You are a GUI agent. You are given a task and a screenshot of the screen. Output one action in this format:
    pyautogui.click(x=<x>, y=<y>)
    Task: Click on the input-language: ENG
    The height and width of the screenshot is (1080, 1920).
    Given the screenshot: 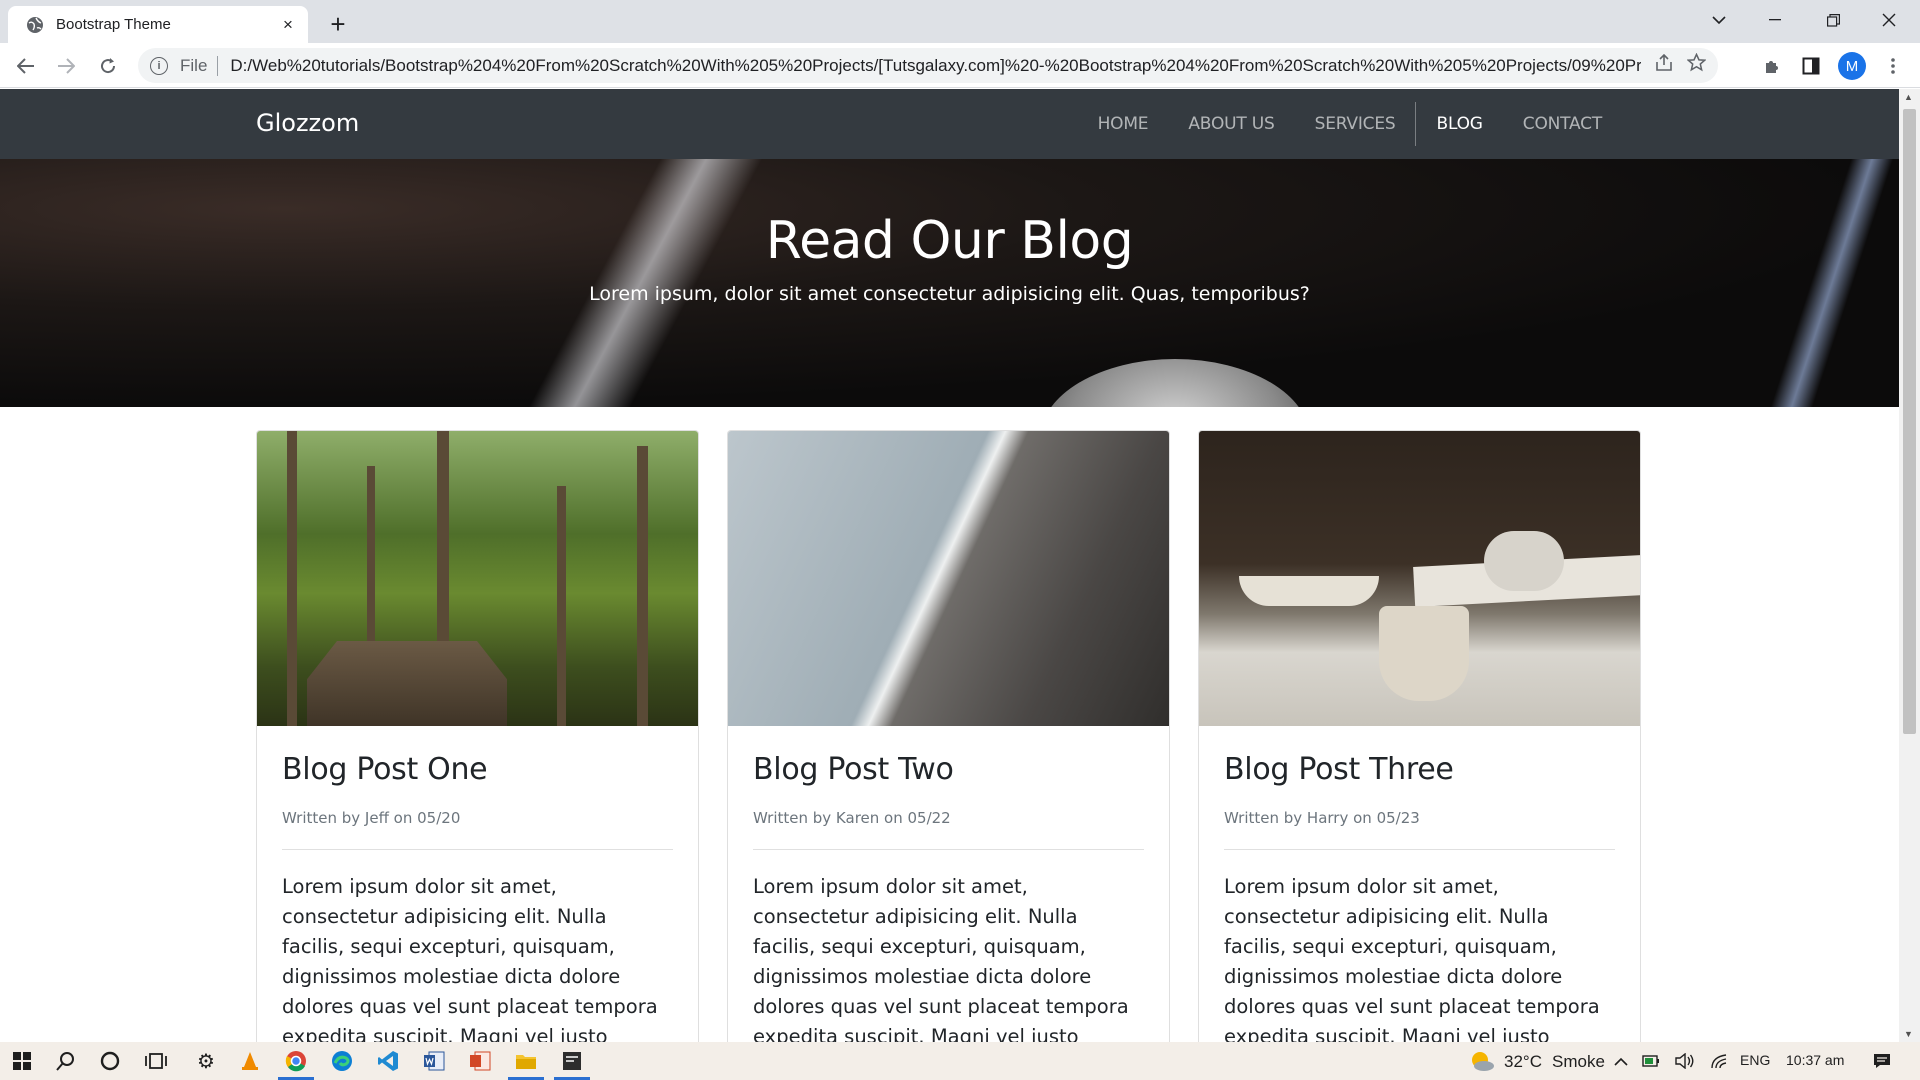 What is the action you would take?
    pyautogui.click(x=1755, y=1060)
    